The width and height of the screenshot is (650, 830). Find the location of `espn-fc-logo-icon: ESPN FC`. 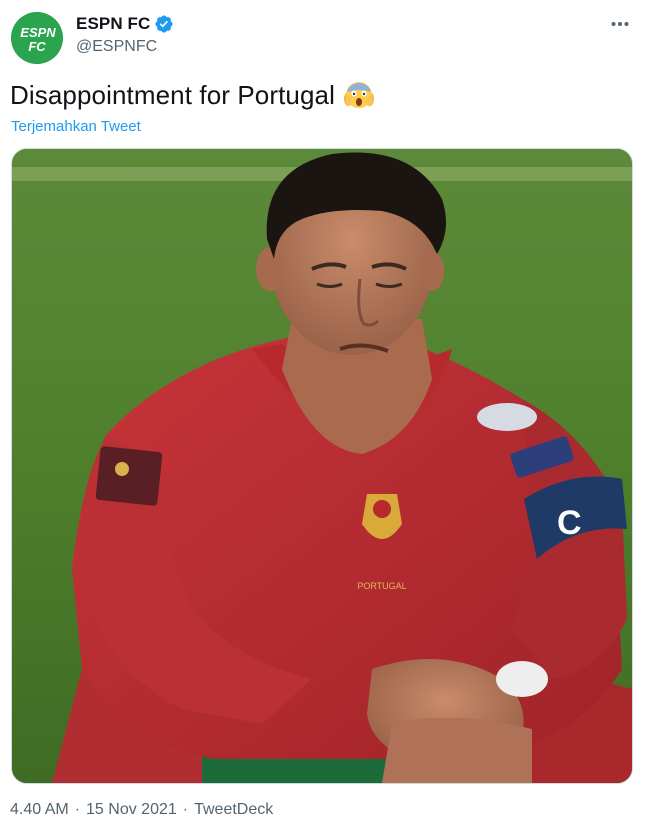

espn-fc-logo-icon: ESPN FC is located at coordinates (37, 38).